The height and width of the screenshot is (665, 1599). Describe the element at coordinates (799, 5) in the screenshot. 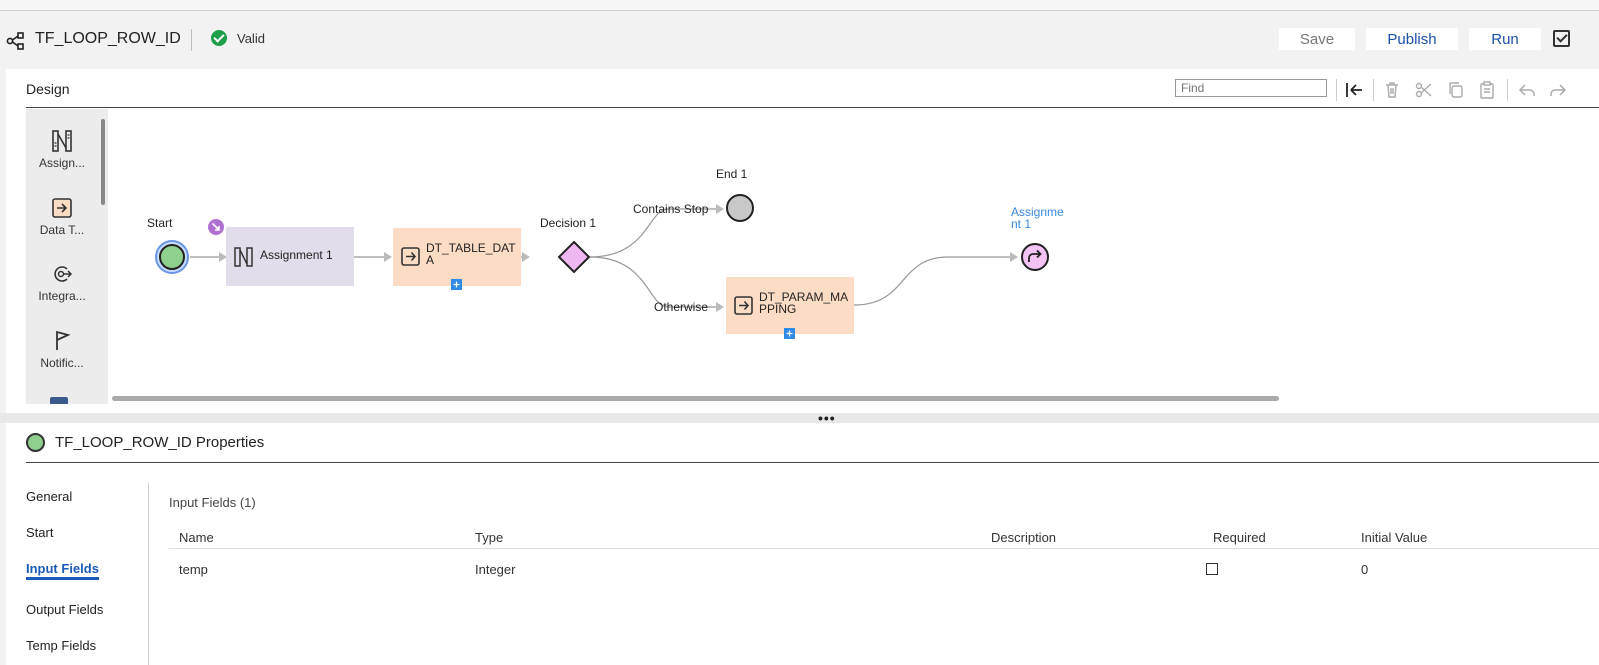

I see `top-border` at that location.